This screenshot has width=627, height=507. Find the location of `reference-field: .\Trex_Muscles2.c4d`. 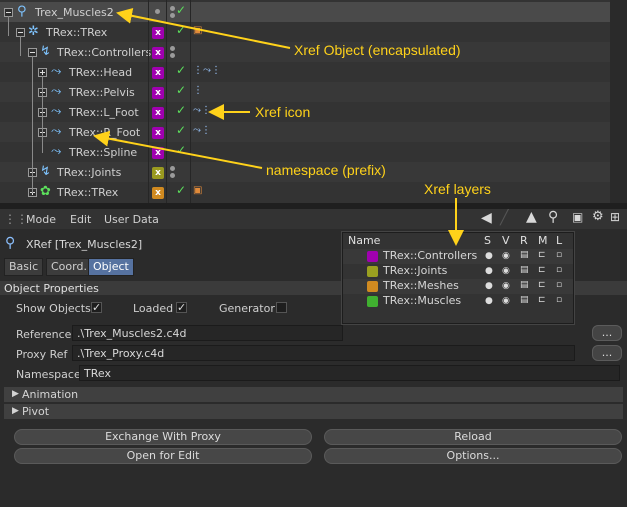

reference-field: .\Trex_Muscles2.c4d is located at coordinates (207, 333).